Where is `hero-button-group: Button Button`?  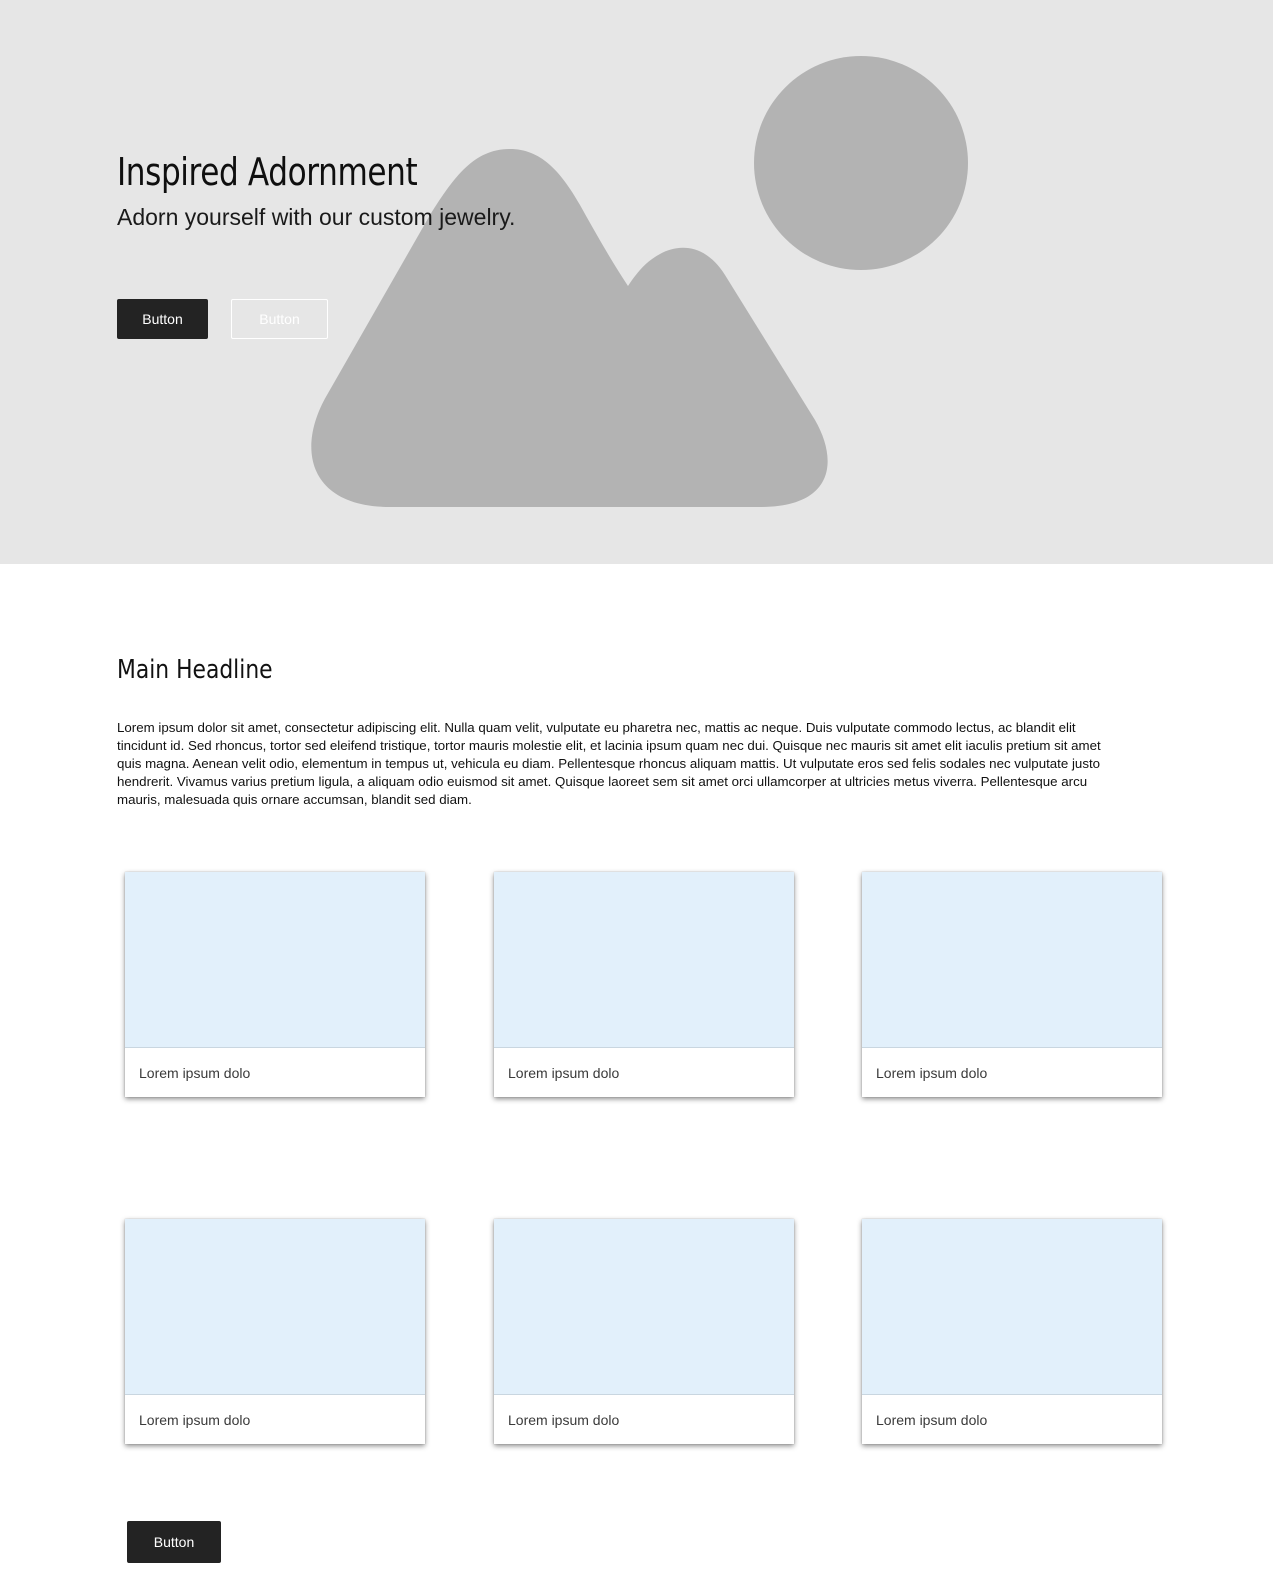 hero-button-group: Button Button is located at coordinates (222, 319).